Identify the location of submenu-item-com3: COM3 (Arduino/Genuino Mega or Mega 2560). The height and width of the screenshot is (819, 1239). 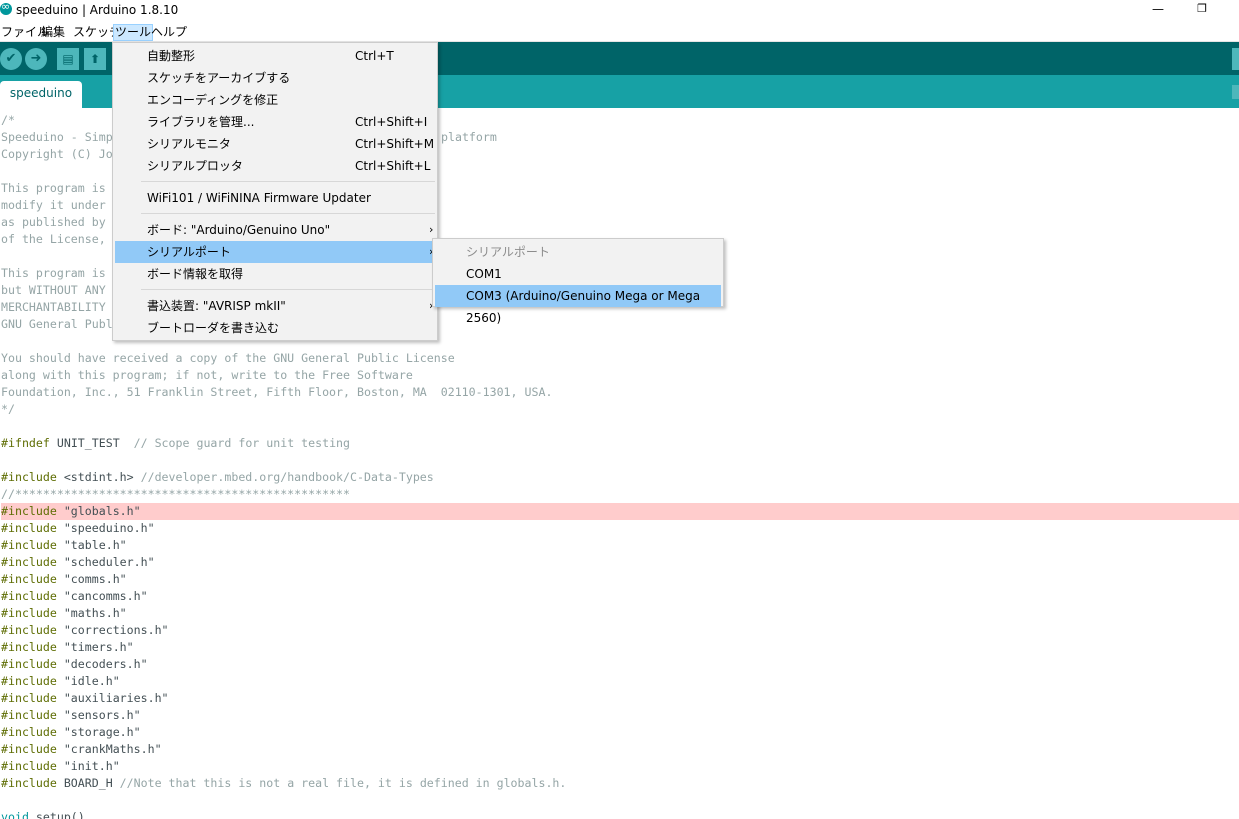
(578, 305).